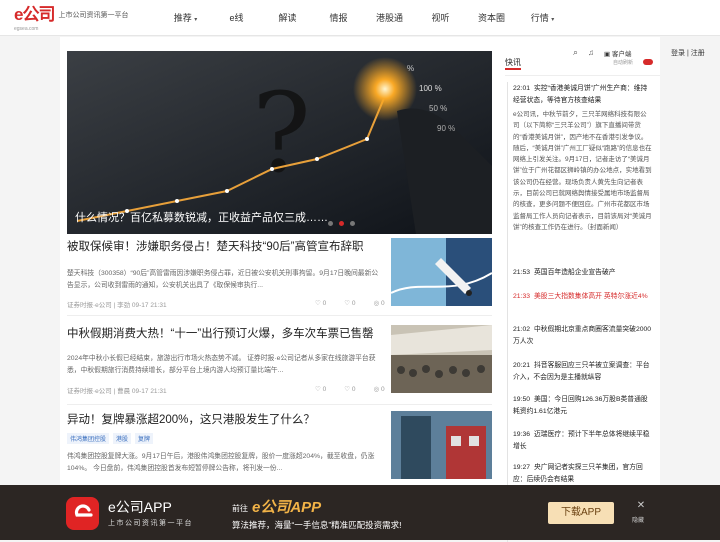  What do you see at coordinates (580, 405) in the screenshot?
I see `flash-text: 美国：今日回购126.36万股B类普通股 耗资约1.61亿港元` at bounding box center [580, 405].